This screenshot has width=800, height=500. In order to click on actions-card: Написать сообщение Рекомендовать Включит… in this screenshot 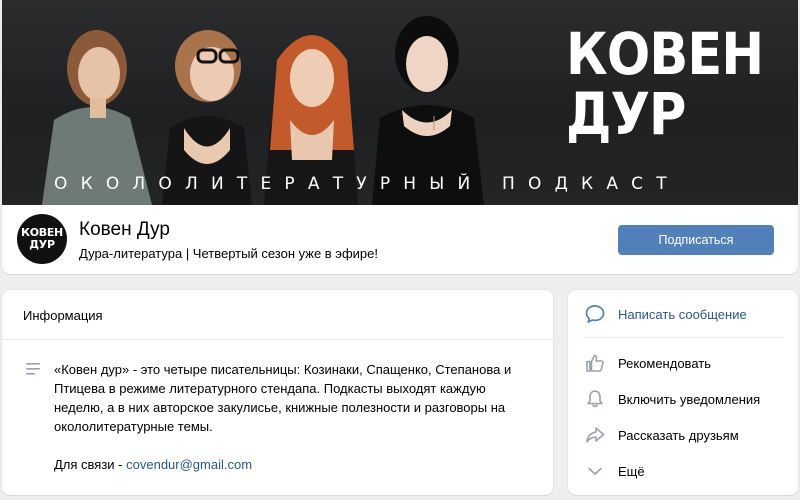, I will do `click(683, 392)`.